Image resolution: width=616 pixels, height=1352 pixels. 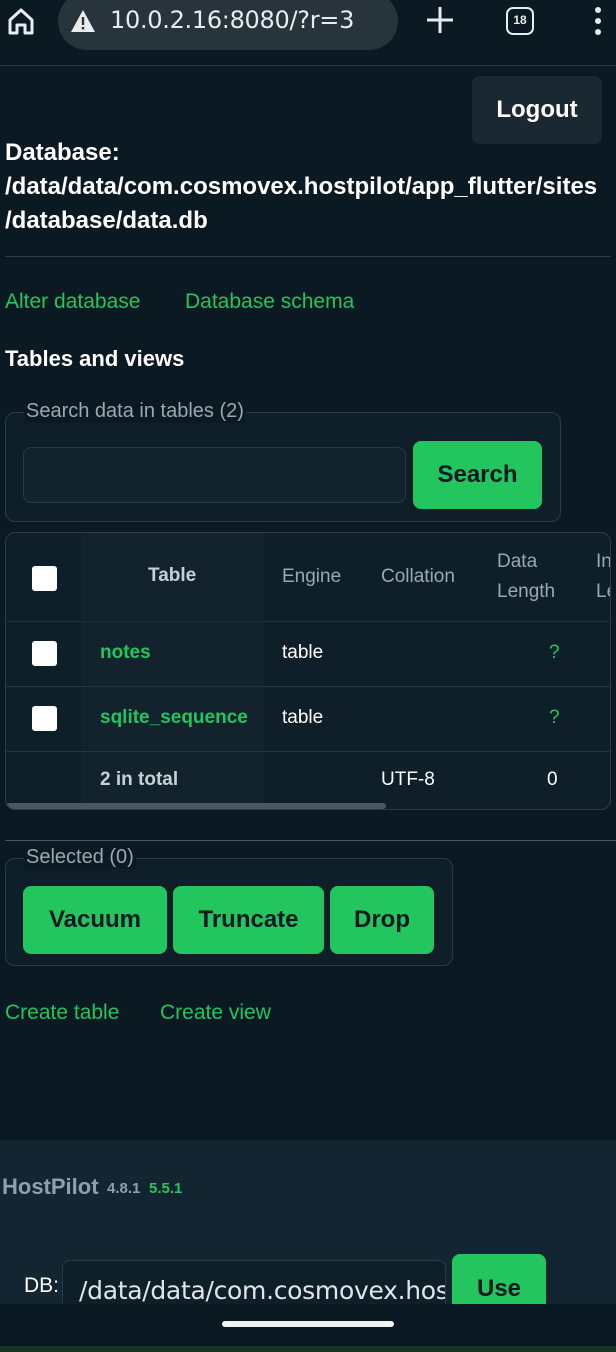 I want to click on address-bar: 10.0.2.16:8080/?r=3, so click(x=228, y=25).